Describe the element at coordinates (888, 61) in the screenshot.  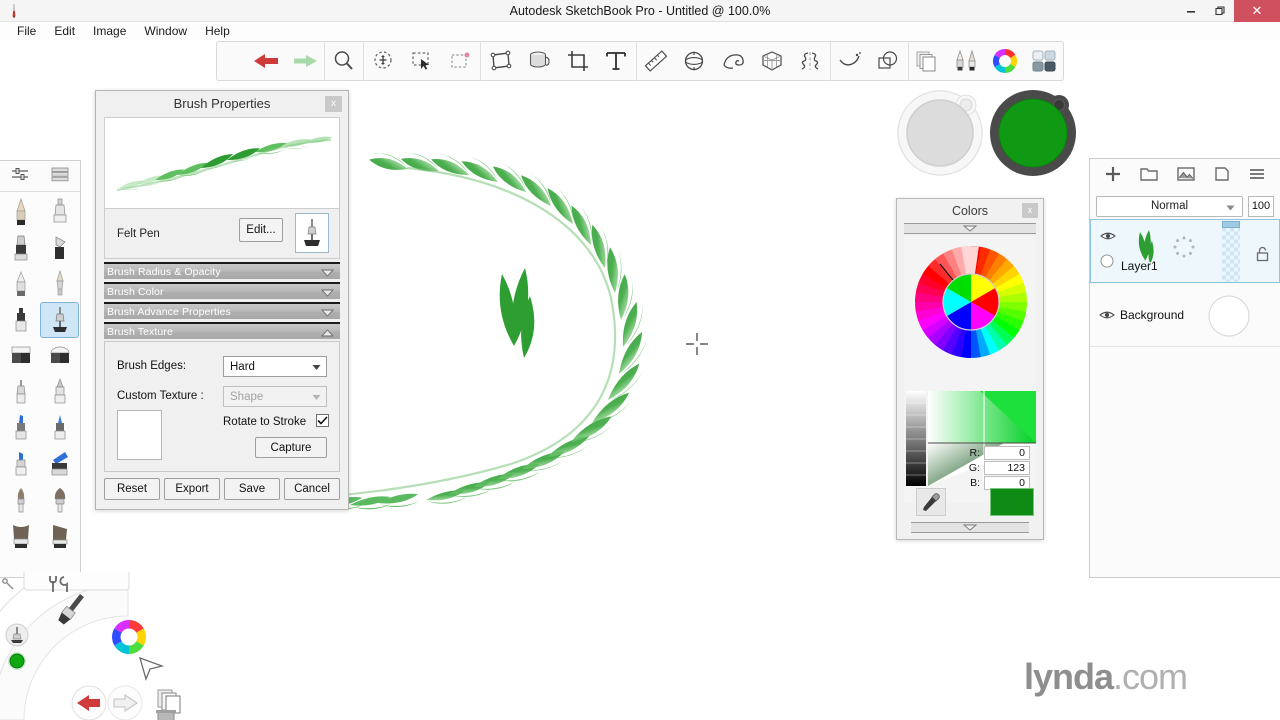
I see `shapes-icon` at that location.